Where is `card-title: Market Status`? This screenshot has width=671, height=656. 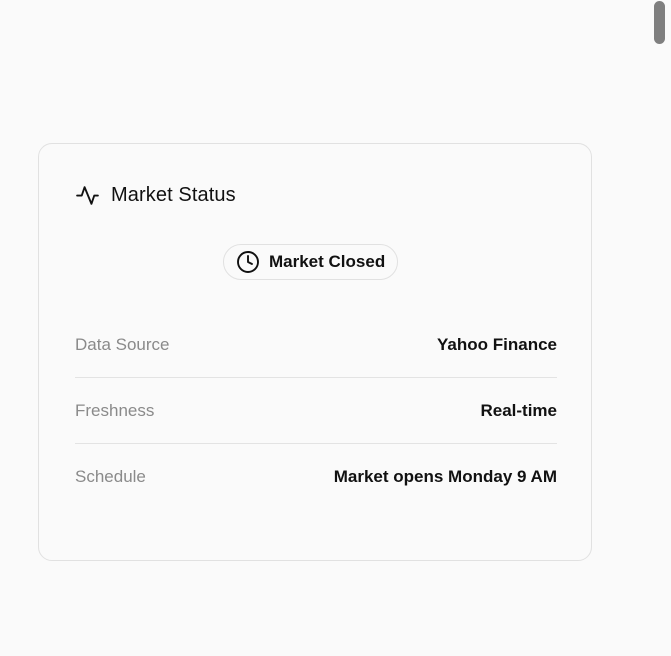
card-title: Market Status is located at coordinates (173, 194).